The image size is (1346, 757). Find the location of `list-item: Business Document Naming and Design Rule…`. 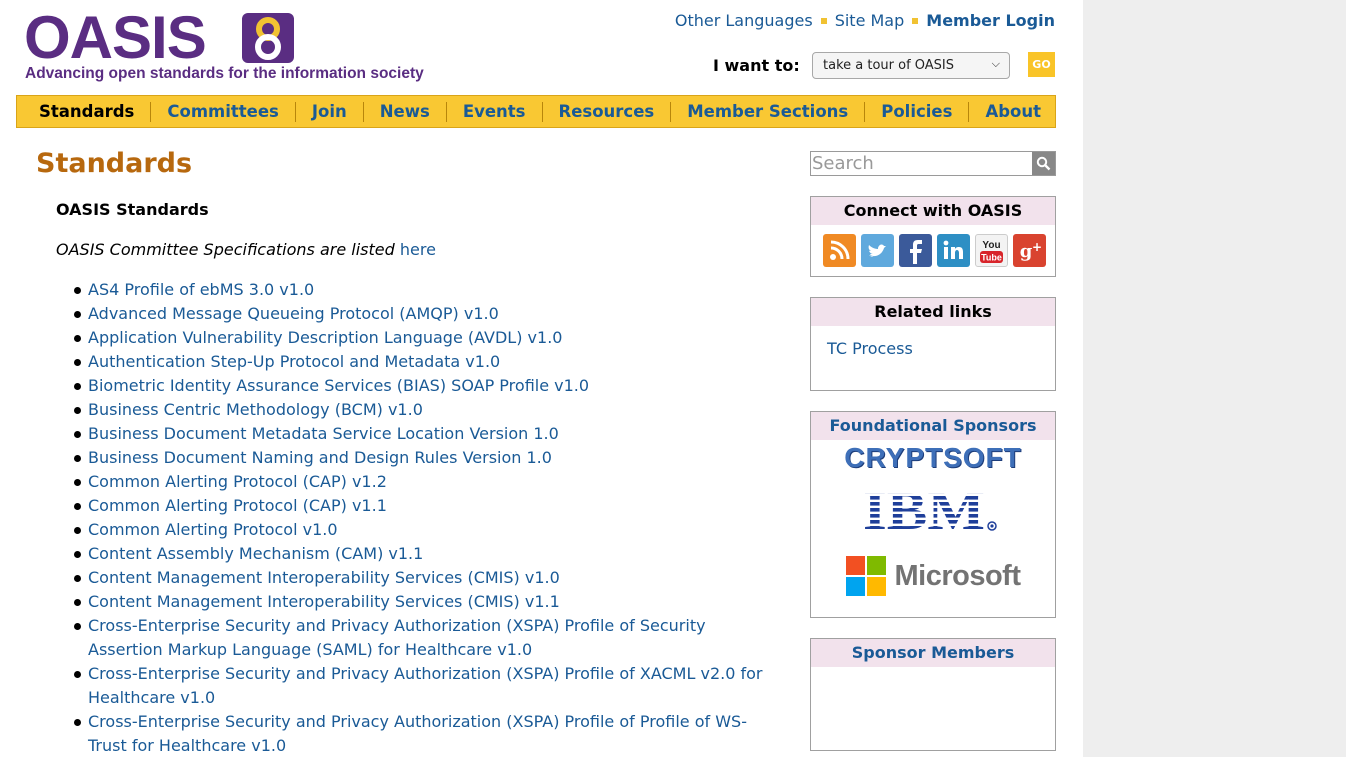

list-item: Business Document Naming and Design Rule… is located at coordinates (422, 458).